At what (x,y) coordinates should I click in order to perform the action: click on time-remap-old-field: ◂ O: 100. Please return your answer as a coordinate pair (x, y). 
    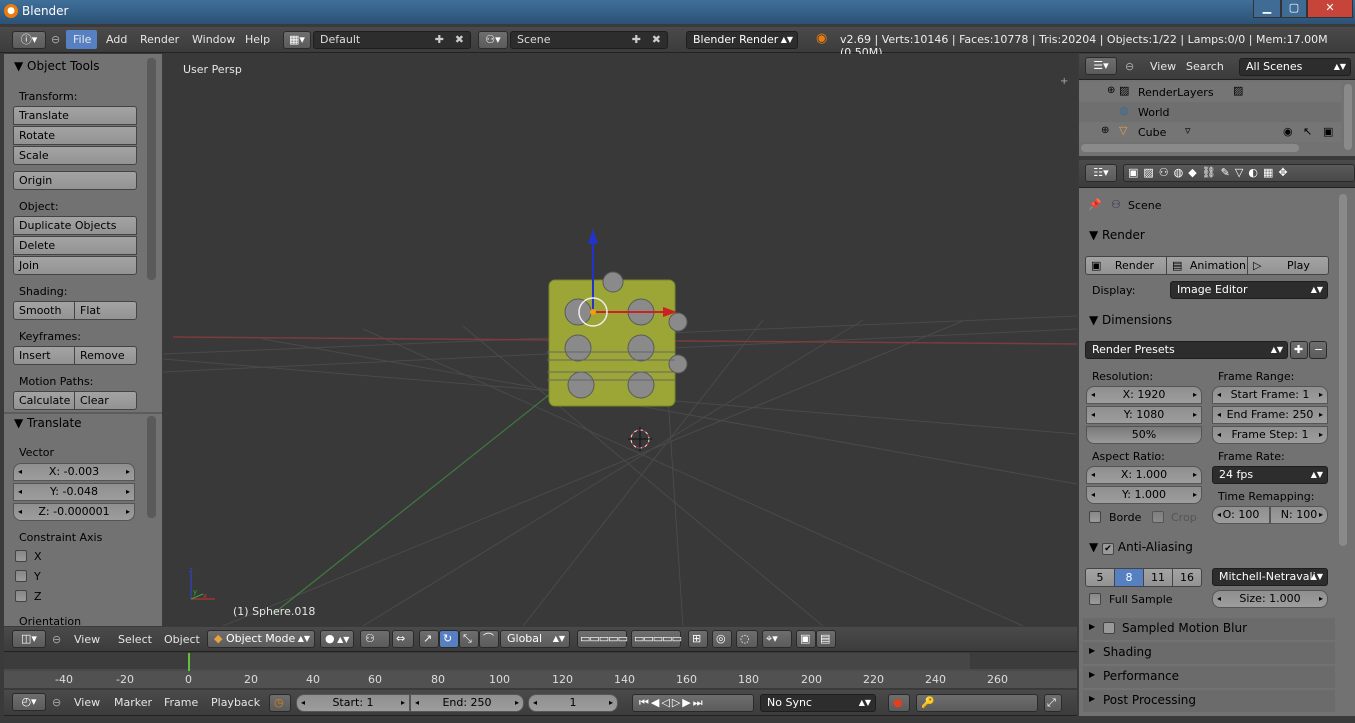
    Looking at the image, I should click on (1241, 515).